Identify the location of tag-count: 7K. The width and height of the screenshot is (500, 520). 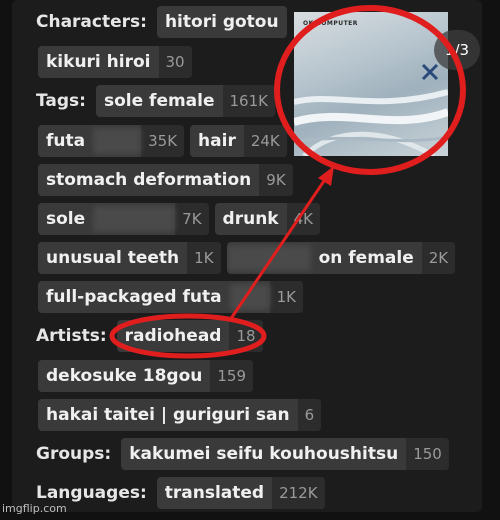
(192, 219).